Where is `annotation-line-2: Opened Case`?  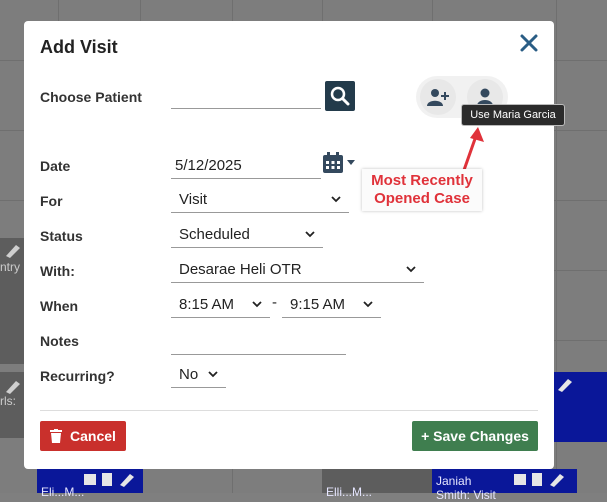
annotation-line-2: Opened Case is located at coordinates (422, 198).